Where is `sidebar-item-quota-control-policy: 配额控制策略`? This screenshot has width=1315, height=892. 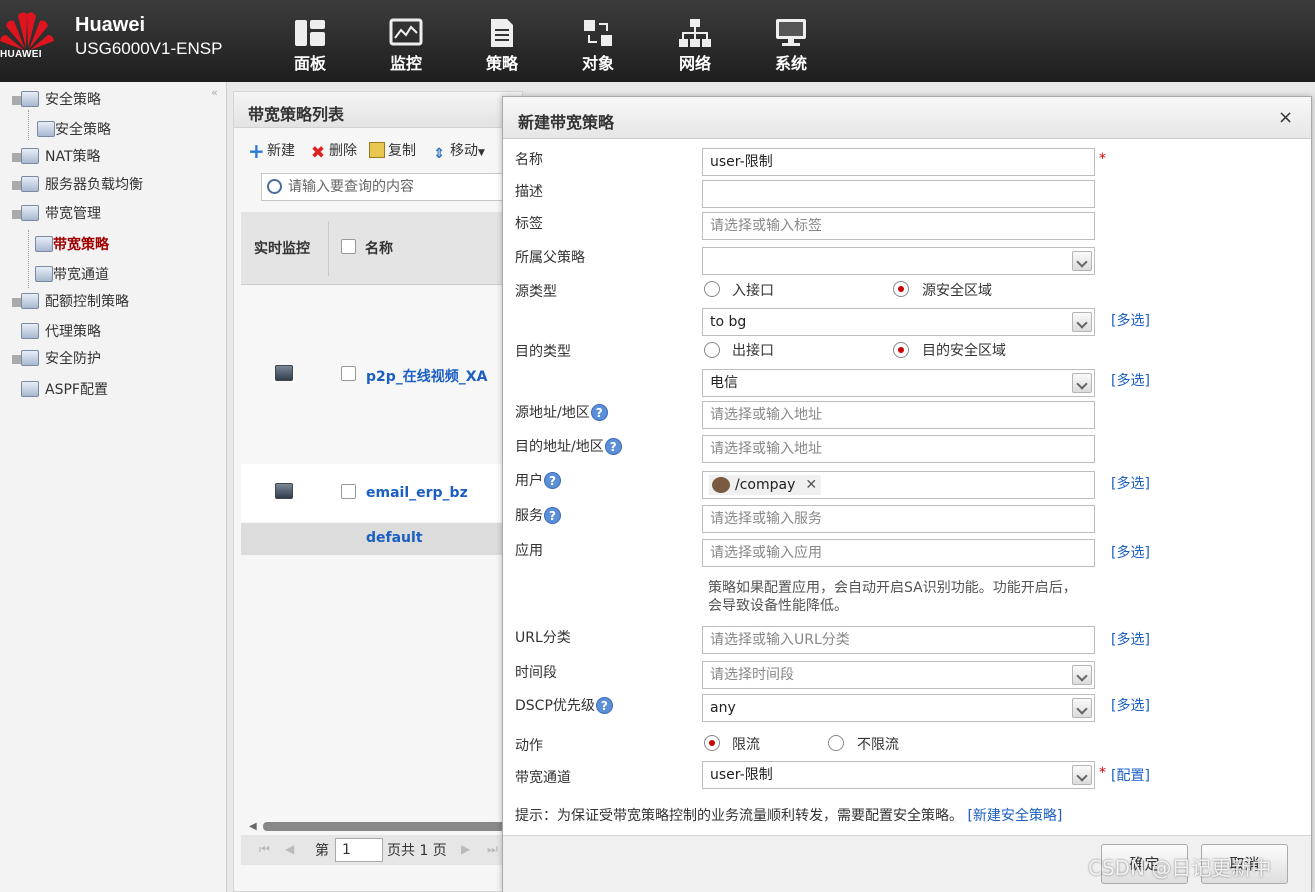 sidebar-item-quota-control-policy: 配额控制策略 is located at coordinates (70, 302).